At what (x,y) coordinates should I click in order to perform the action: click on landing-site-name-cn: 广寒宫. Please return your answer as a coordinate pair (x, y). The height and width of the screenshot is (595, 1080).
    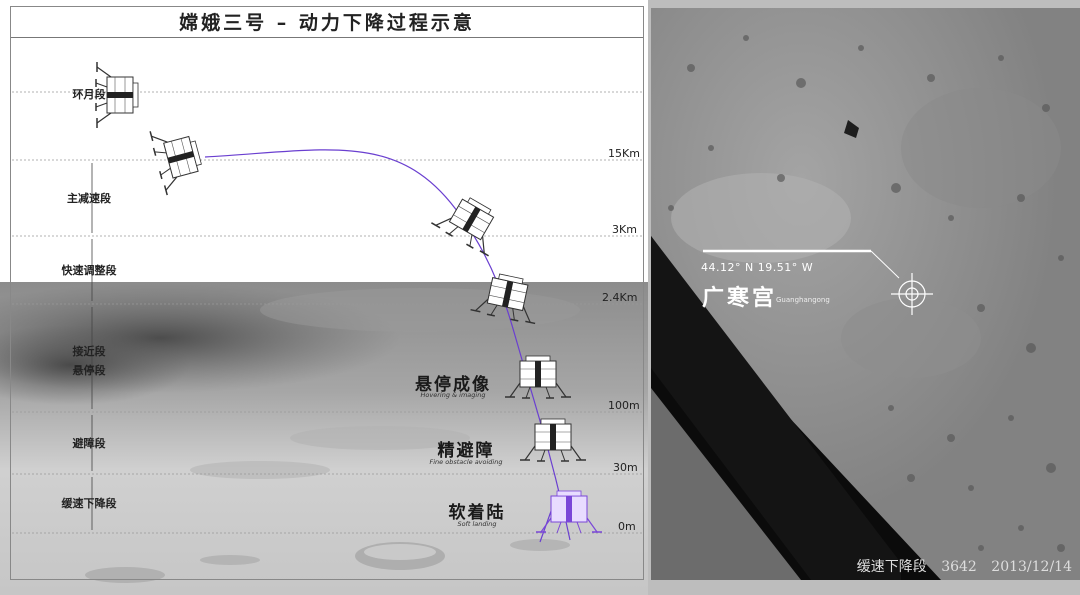
    Looking at the image, I should click on (740, 298).